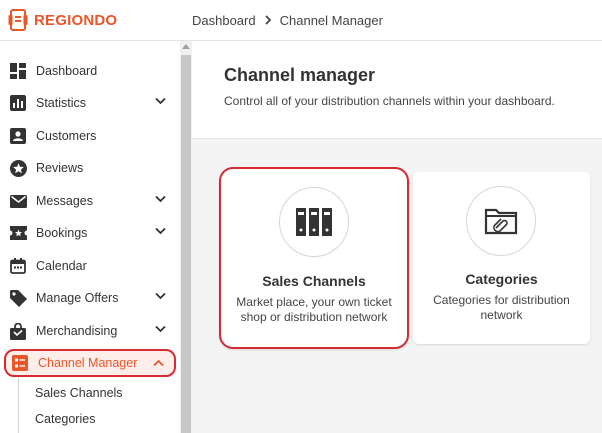 This screenshot has width=602, height=433. Describe the element at coordinates (314, 317) in the screenshot. I see `card-description-line-2: shop or distribution network` at that location.